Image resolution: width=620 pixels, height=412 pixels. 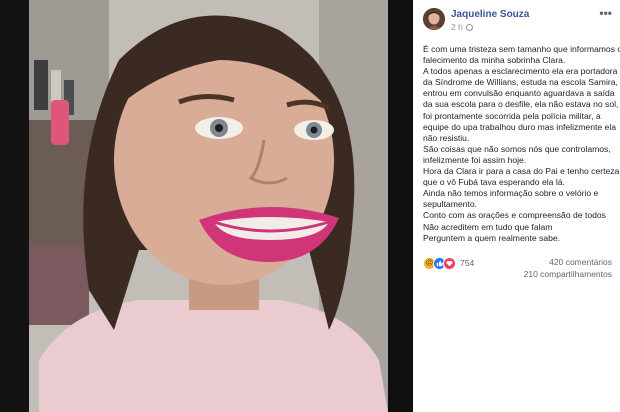 What do you see at coordinates (580, 262) in the screenshot?
I see `comments-count-link: 420 comentários` at bounding box center [580, 262].